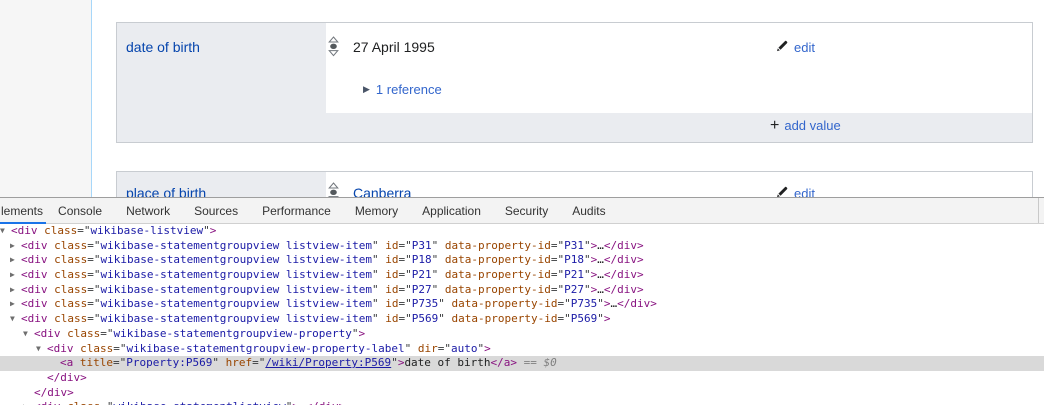 This screenshot has height=405, width=1044. Describe the element at coordinates (607, 304) in the screenshot. I see `syntax-token: >` at that location.